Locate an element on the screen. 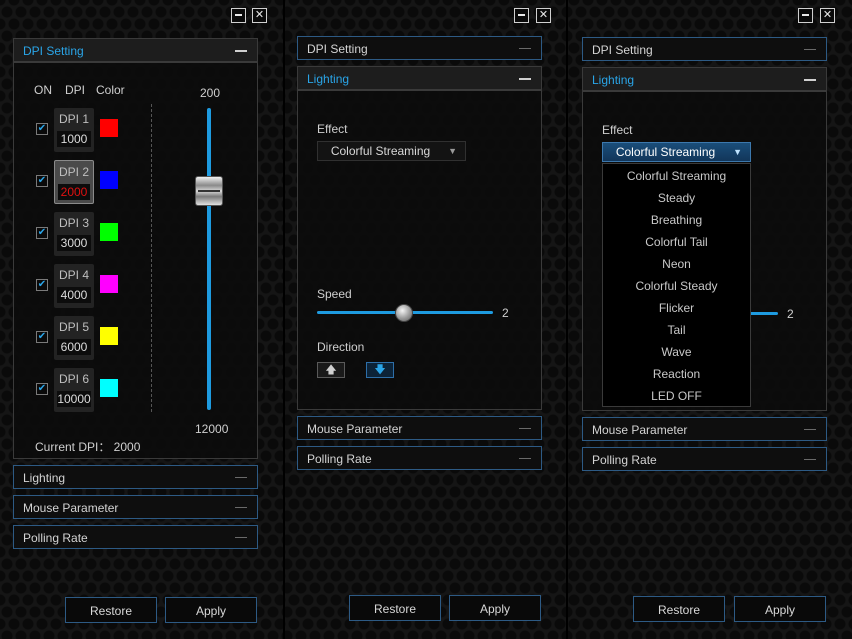  dpi-1-color is located at coordinates (109, 128).